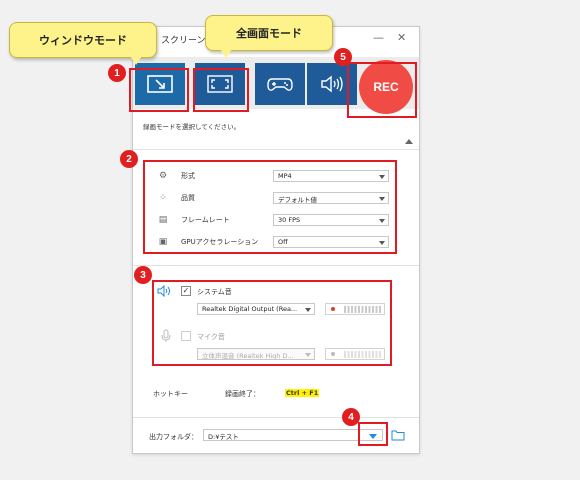 Image resolution: width=580 pixels, height=480 pixels. I want to click on callout-fullscreen-mode-text: 全画面モード, so click(269, 33).